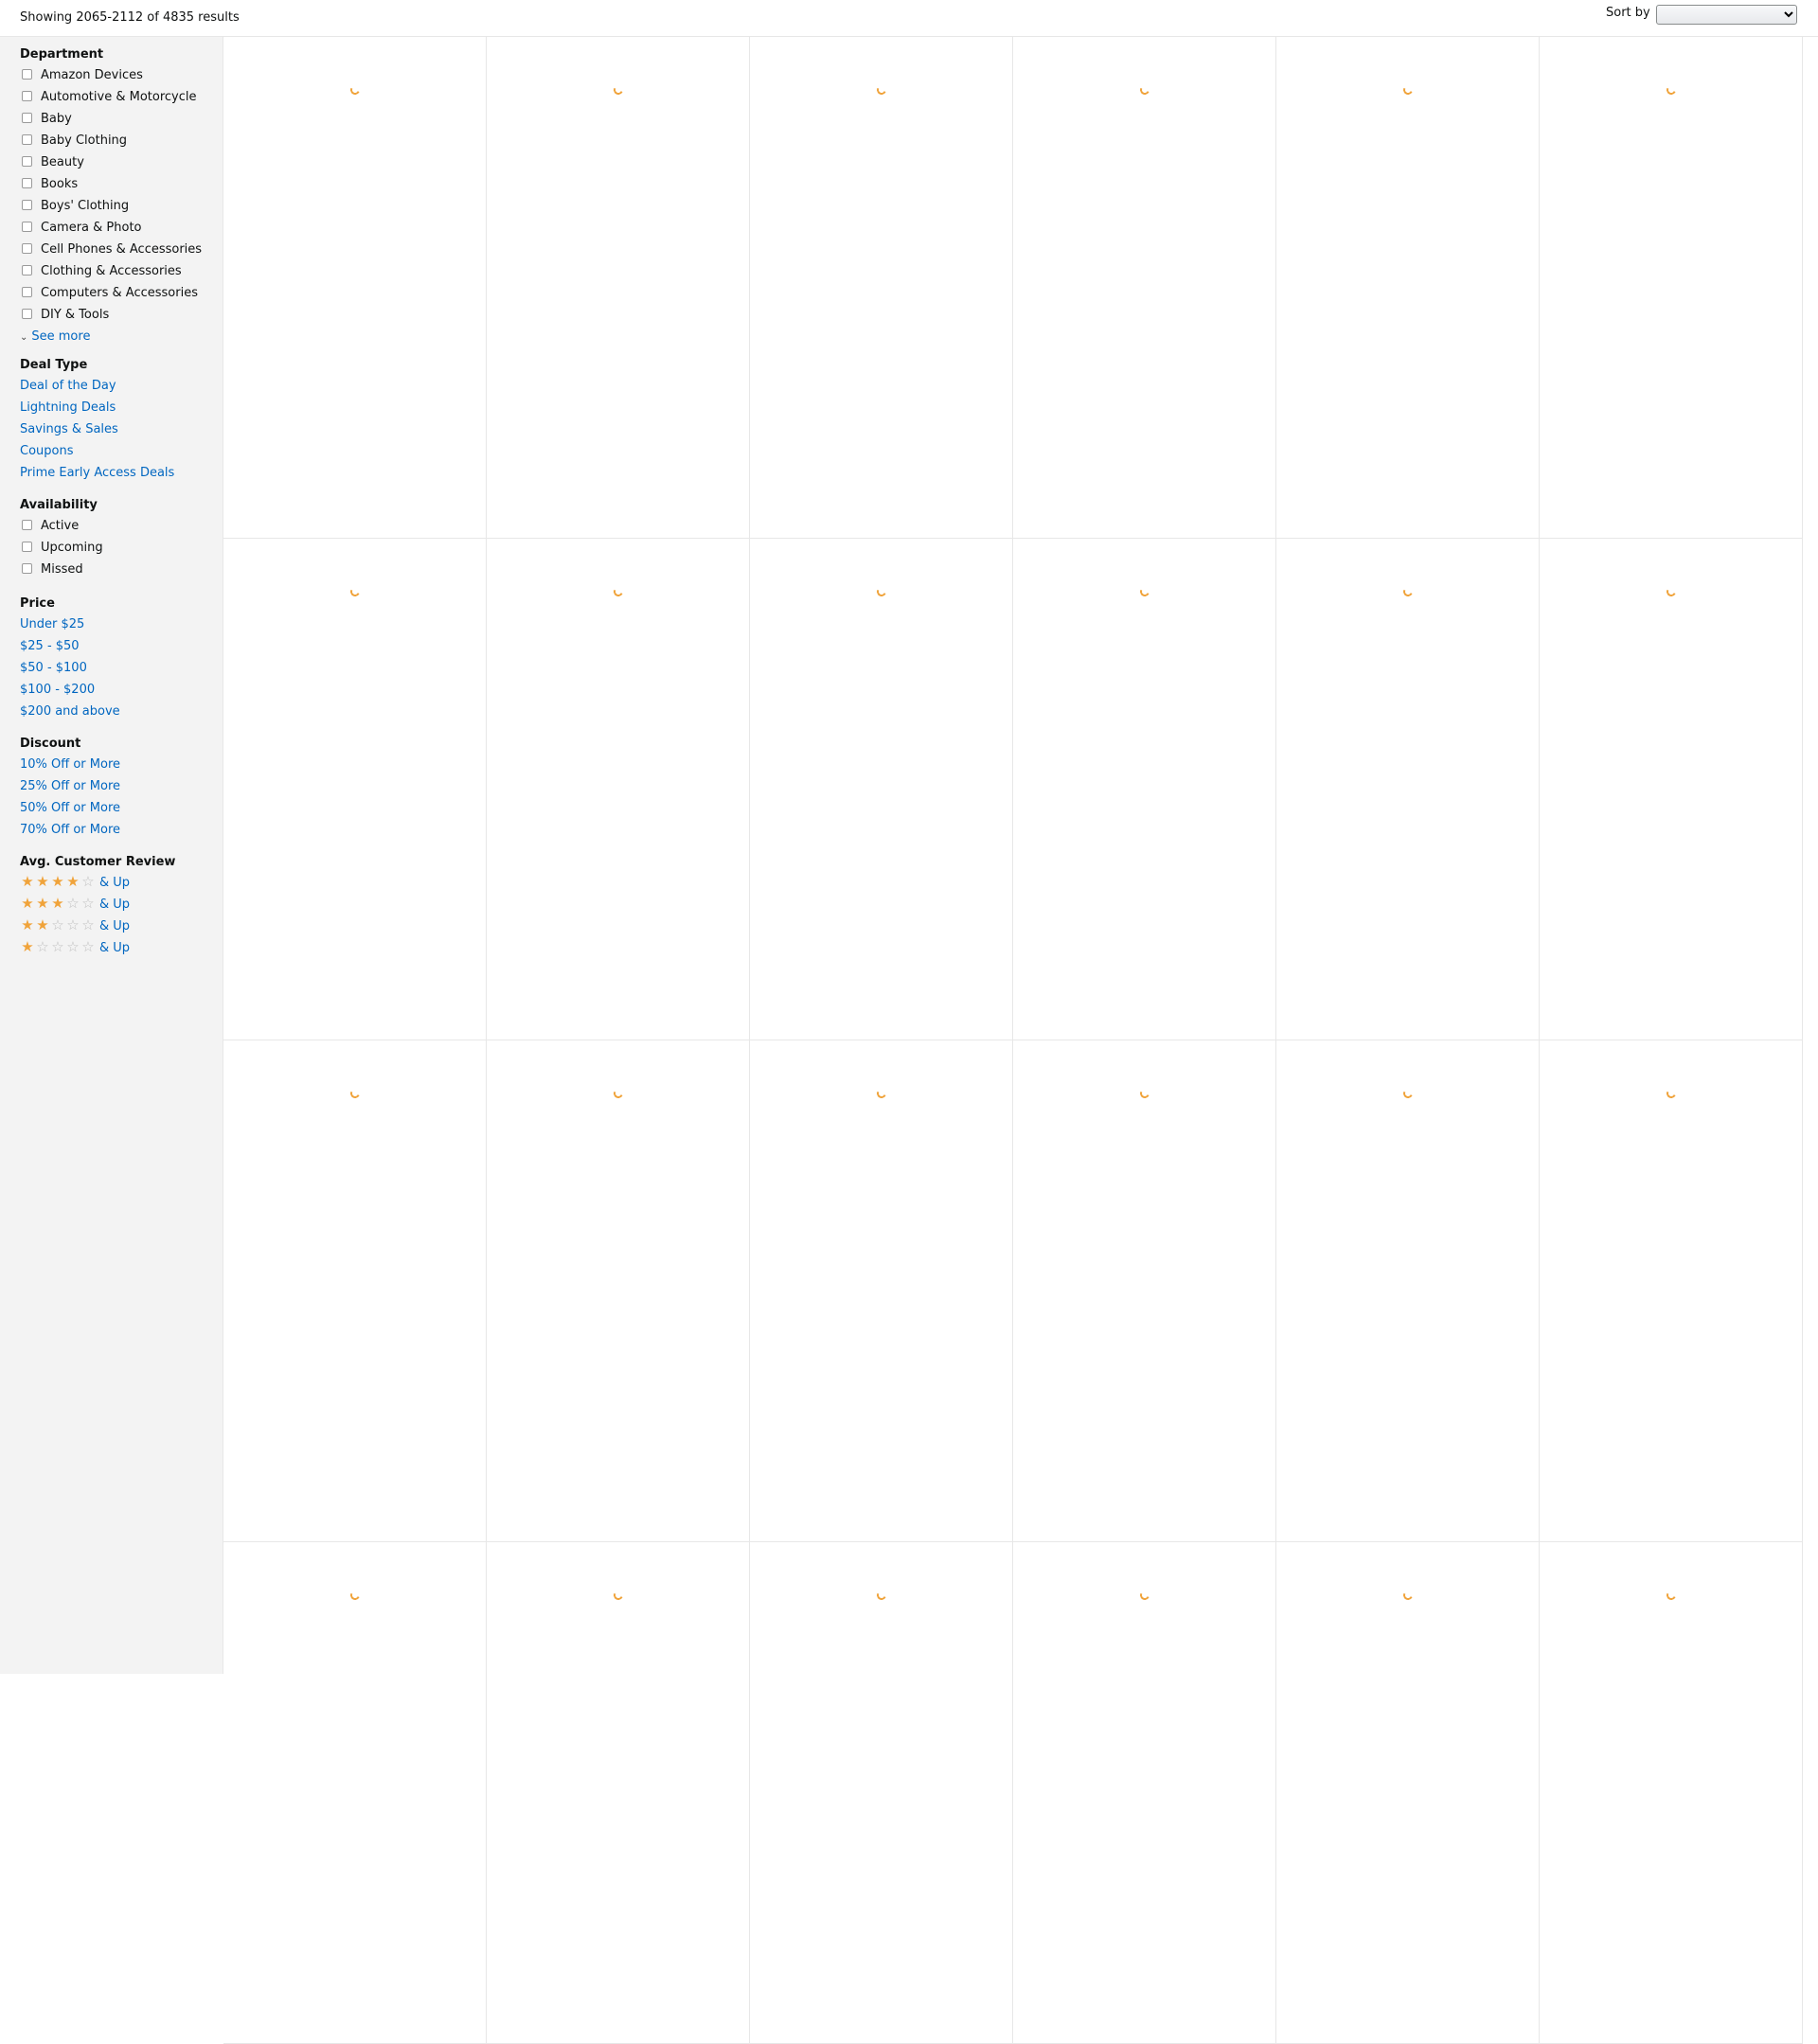 Image resolution: width=1818 pixels, height=2044 pixels. Describe the element at coordinates (119, 429) in the screenshot. I see `deal-type-link: Savings & Sales` at that location.